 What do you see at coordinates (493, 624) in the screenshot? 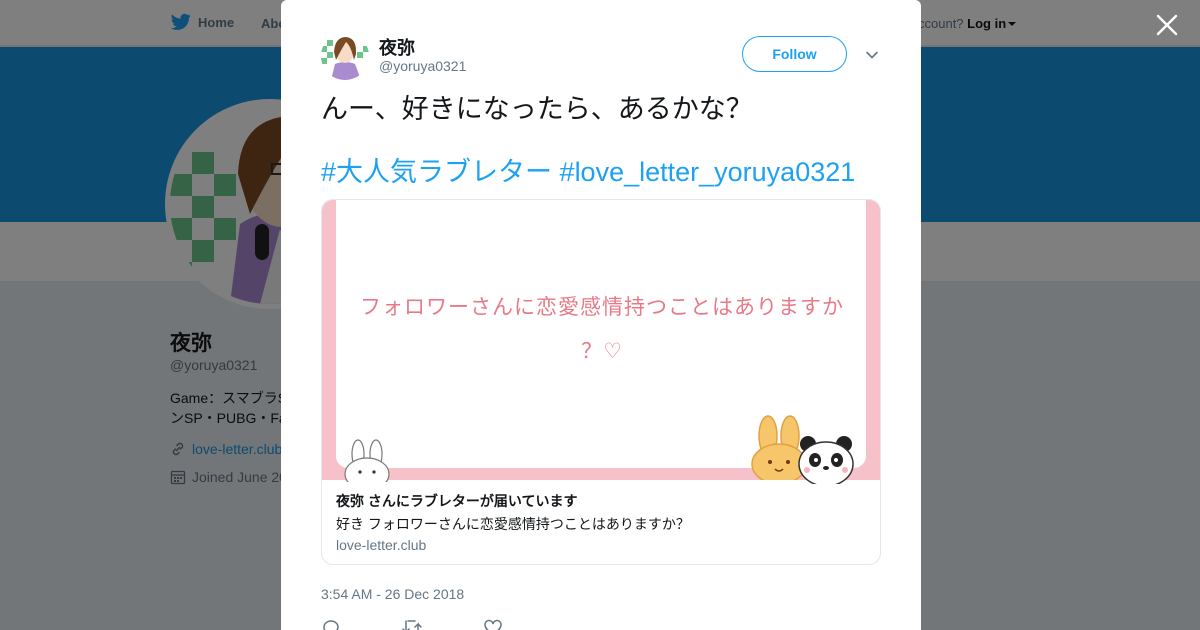
I see `like-icon` at bounding box center [493, 624].